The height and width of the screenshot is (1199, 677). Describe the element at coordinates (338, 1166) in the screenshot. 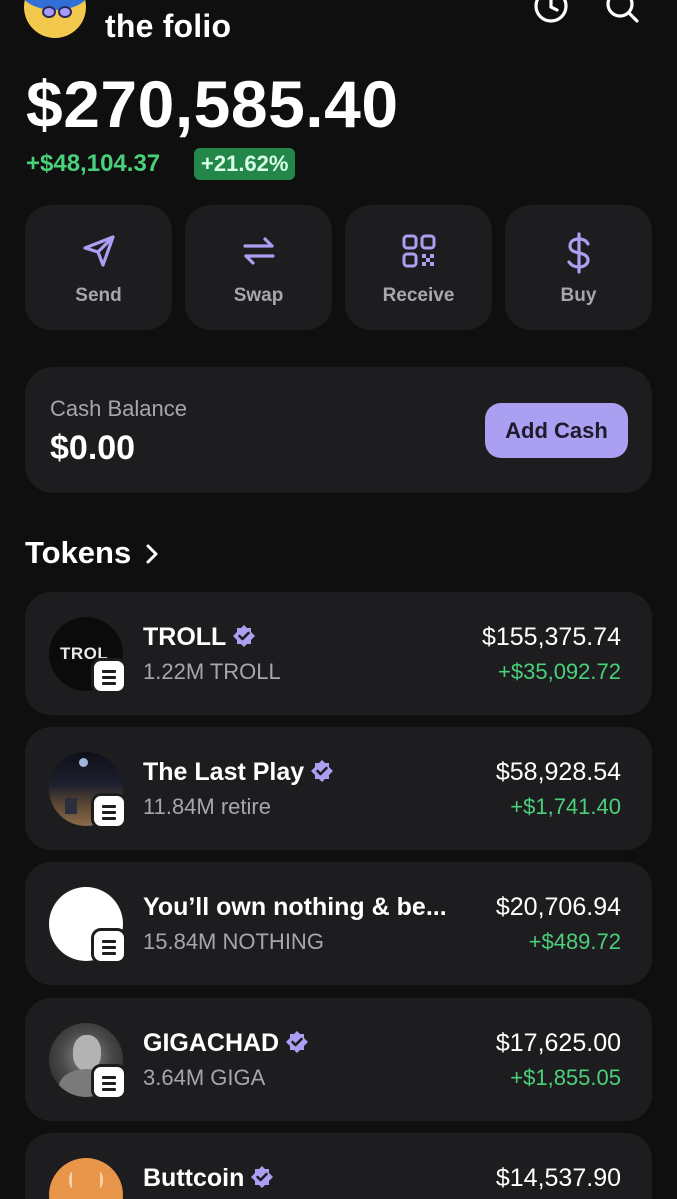

I see `token-row-buttcoin: Buttcoin $14,537.90` at that location.